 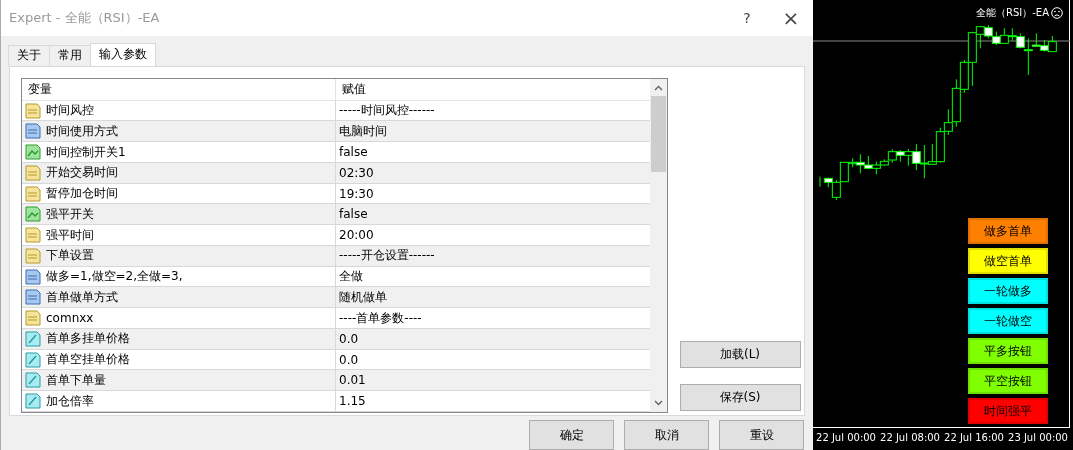 I want to click on parameter-value: 02:30, so click(x=356, y=172).